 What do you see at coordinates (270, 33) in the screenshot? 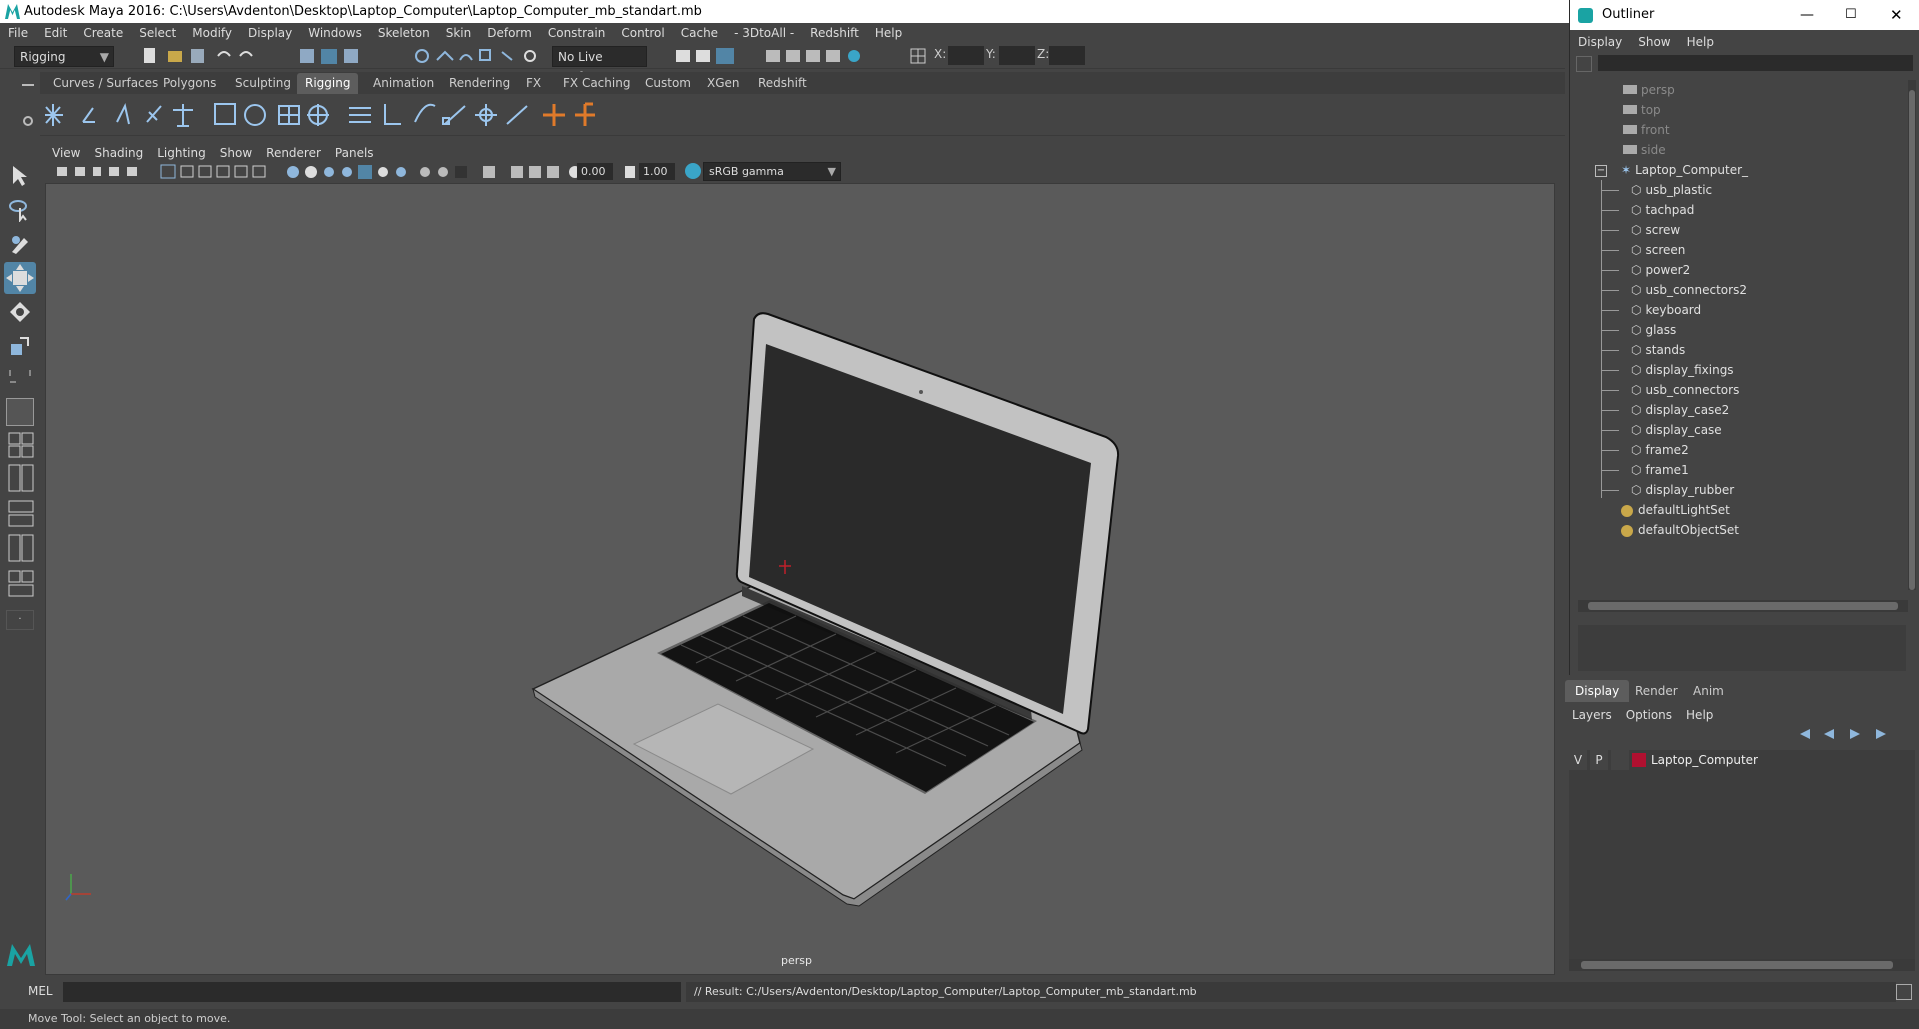
I see `menu-display: Display` at bounding box center [270, 33].